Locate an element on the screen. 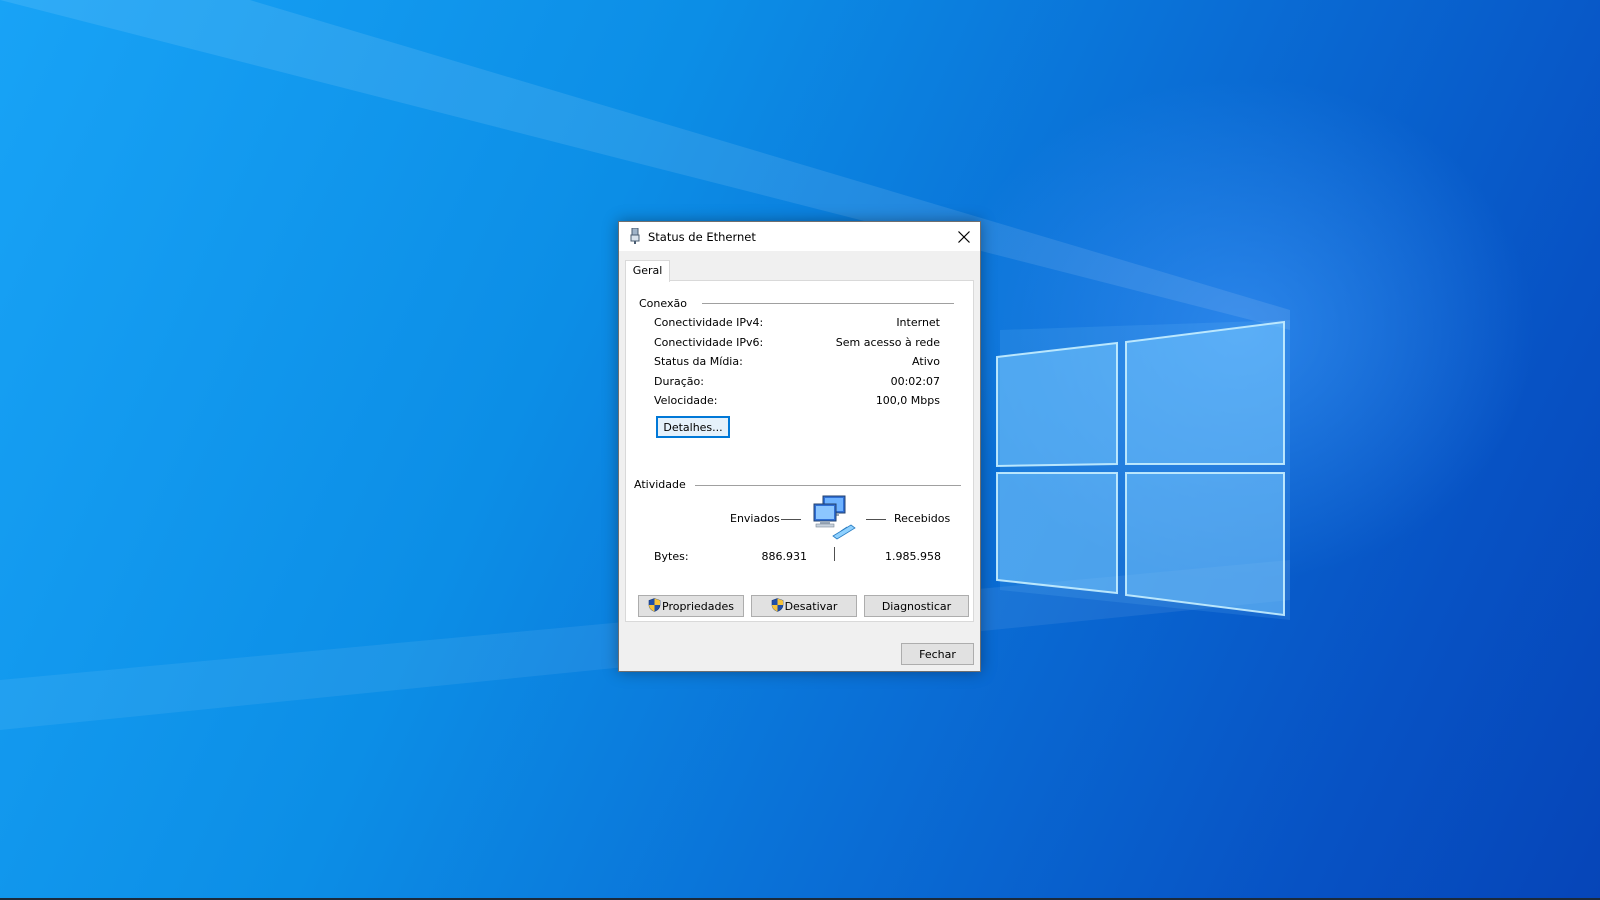  activity-group-title: Atividade is located at coordinates (663, 484).